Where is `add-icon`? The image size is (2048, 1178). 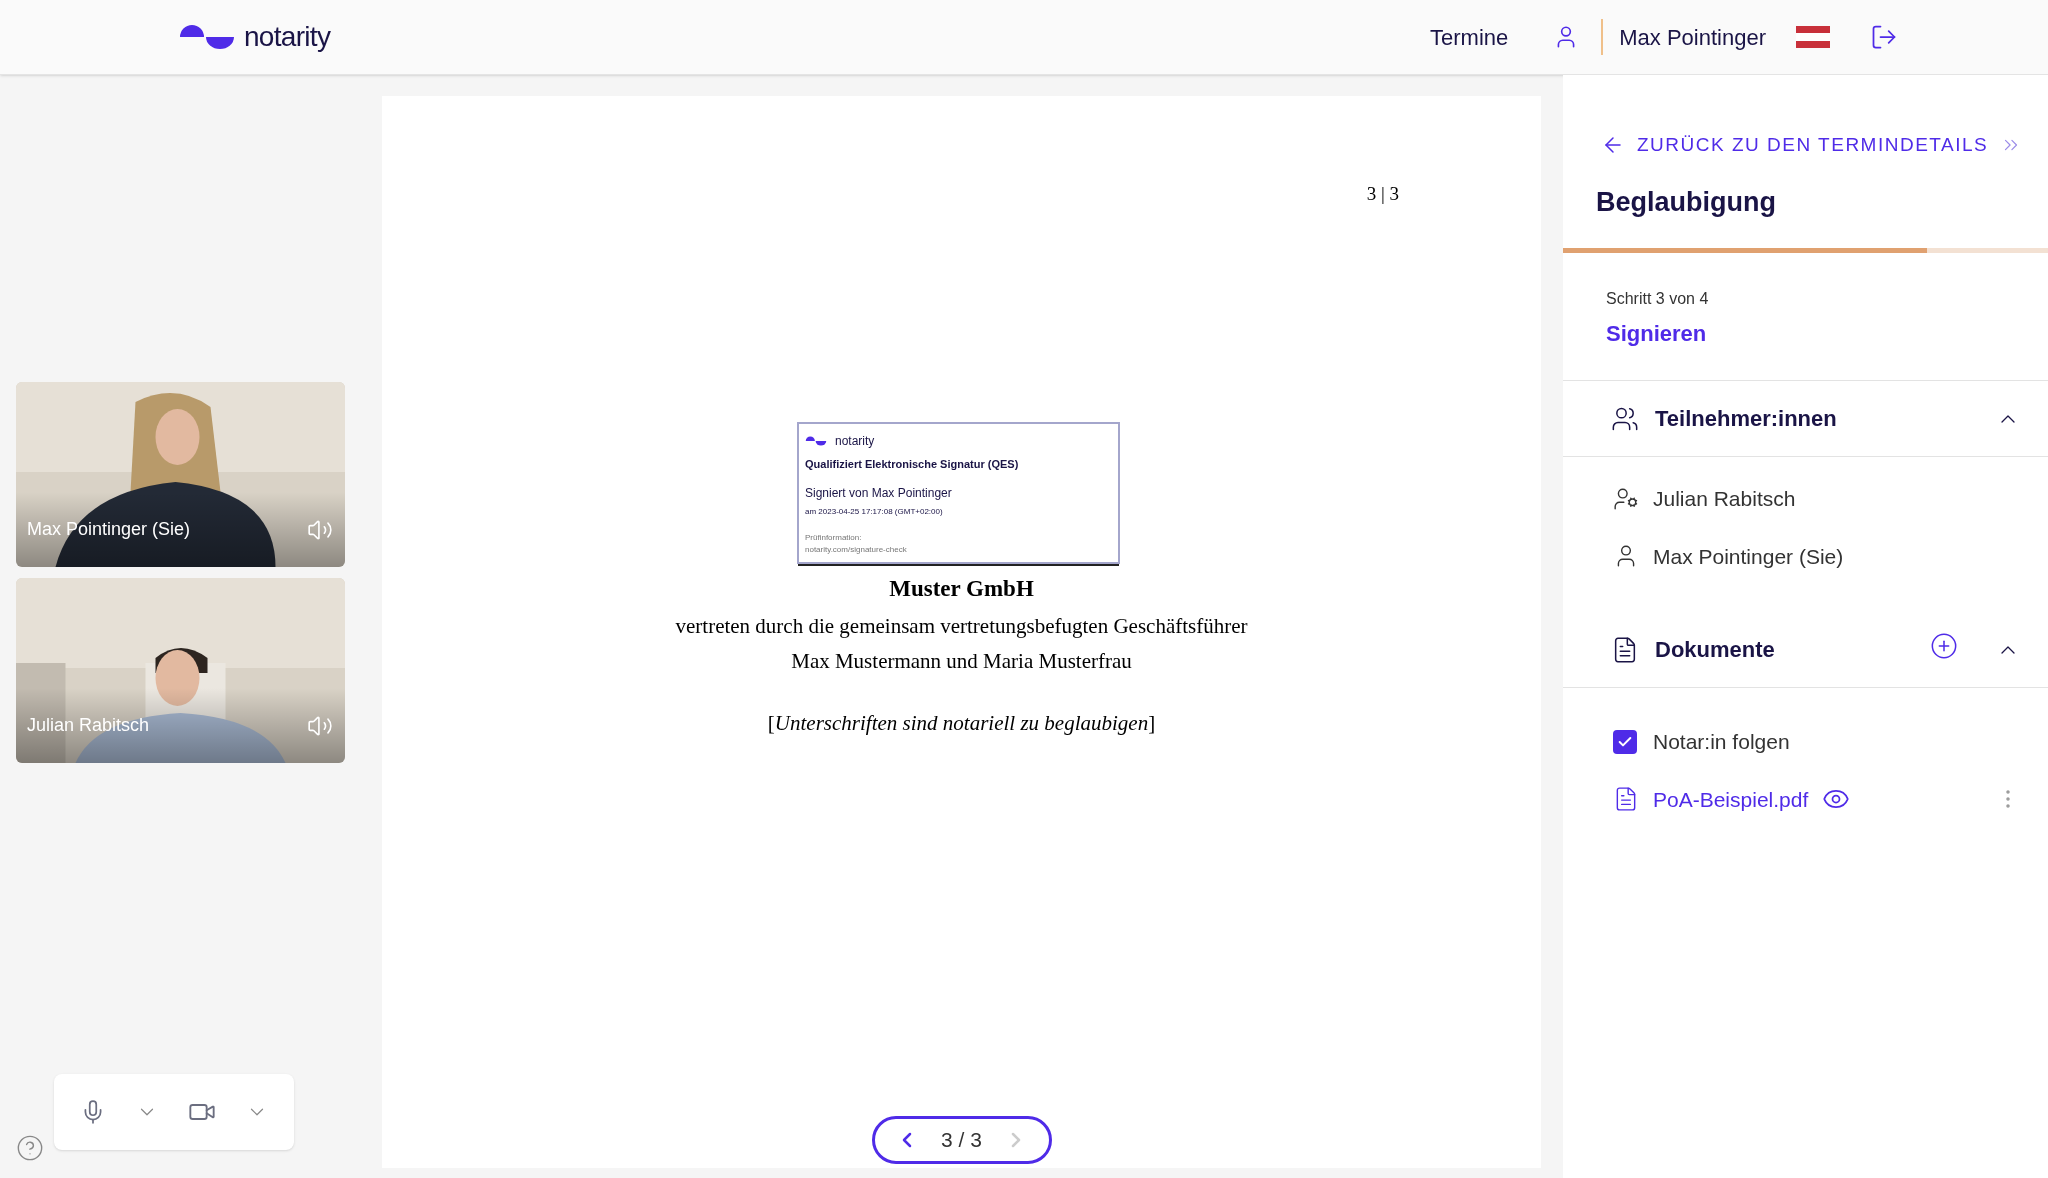 add-icon is located at coordinates (1944, 645).